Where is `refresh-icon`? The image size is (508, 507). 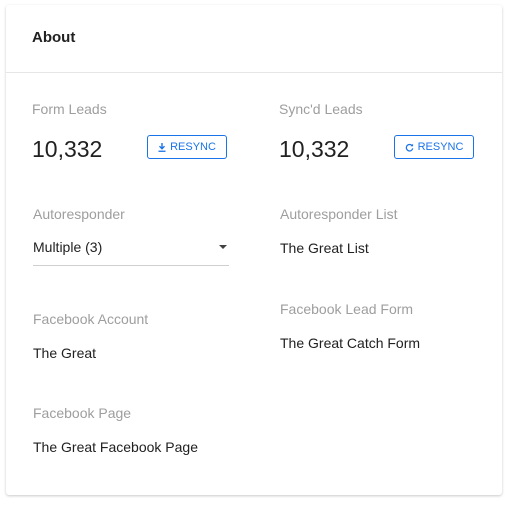
refresh-icon is located at coordinates (409, 147).